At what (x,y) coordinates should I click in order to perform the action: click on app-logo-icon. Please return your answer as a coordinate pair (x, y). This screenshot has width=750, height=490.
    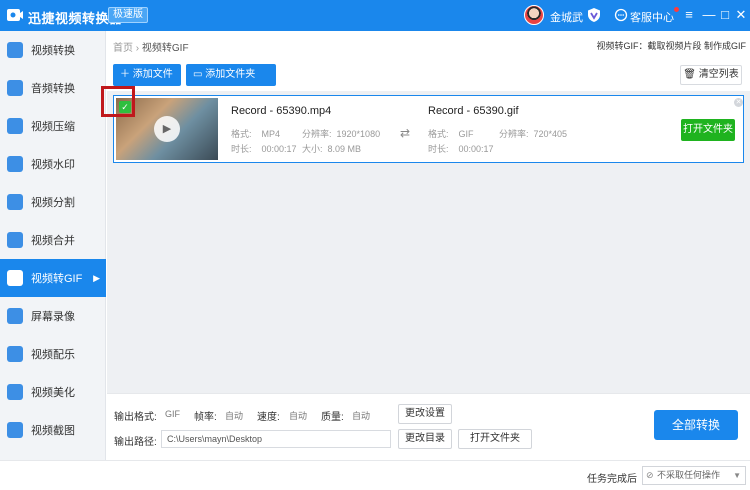
    Looking at the image, I should click on (15, 15).